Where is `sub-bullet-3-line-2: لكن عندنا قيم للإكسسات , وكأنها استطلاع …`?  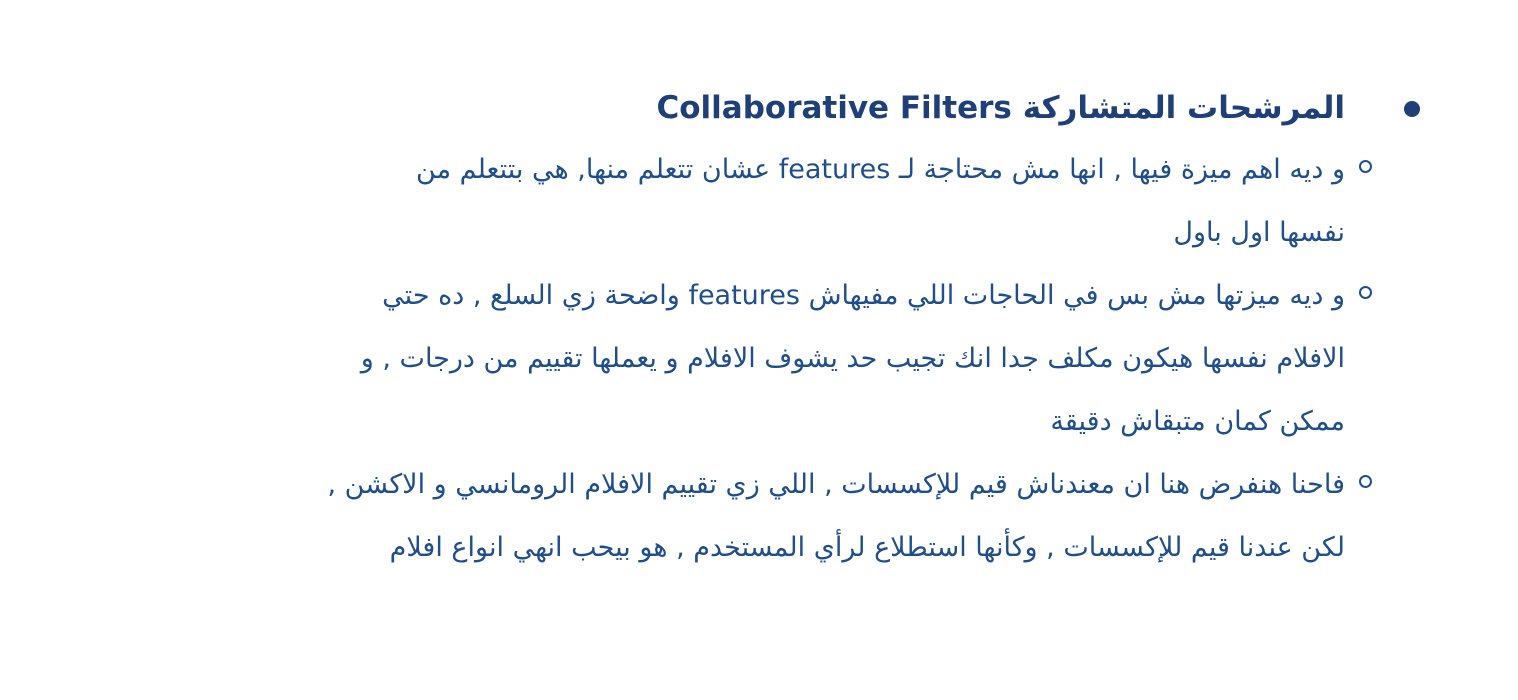 sub-bullet-3-line-2: لكن عندنا قيم للإكسسات , وكأنها استطلاع … is located at coordinates (867, 547).